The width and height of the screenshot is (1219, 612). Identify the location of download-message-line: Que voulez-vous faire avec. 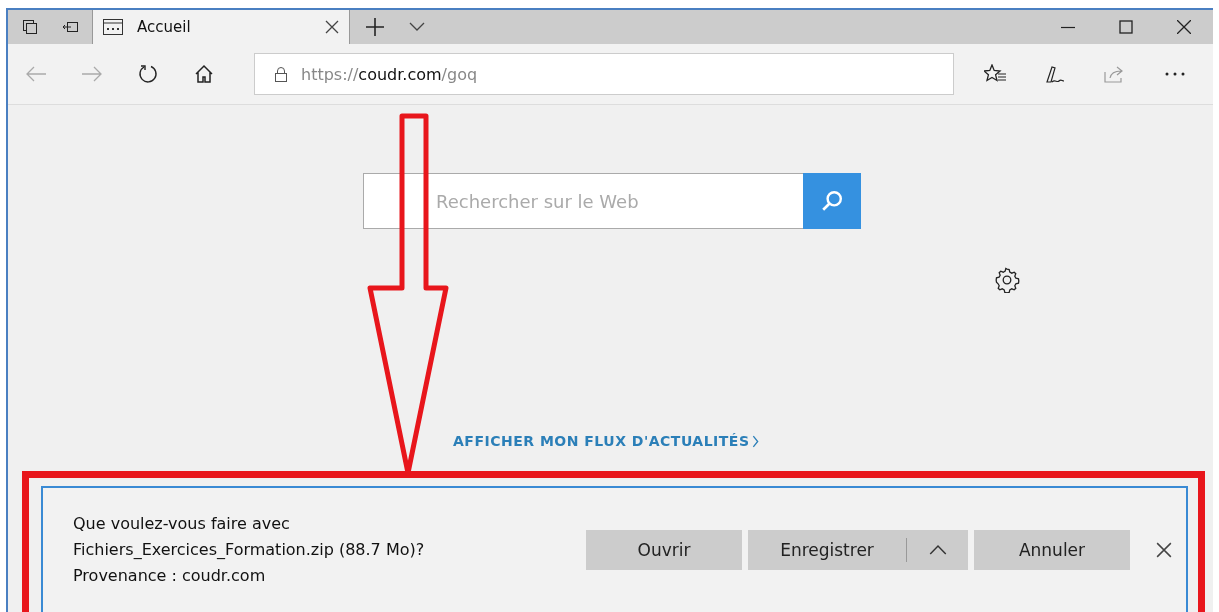
(182, 524).